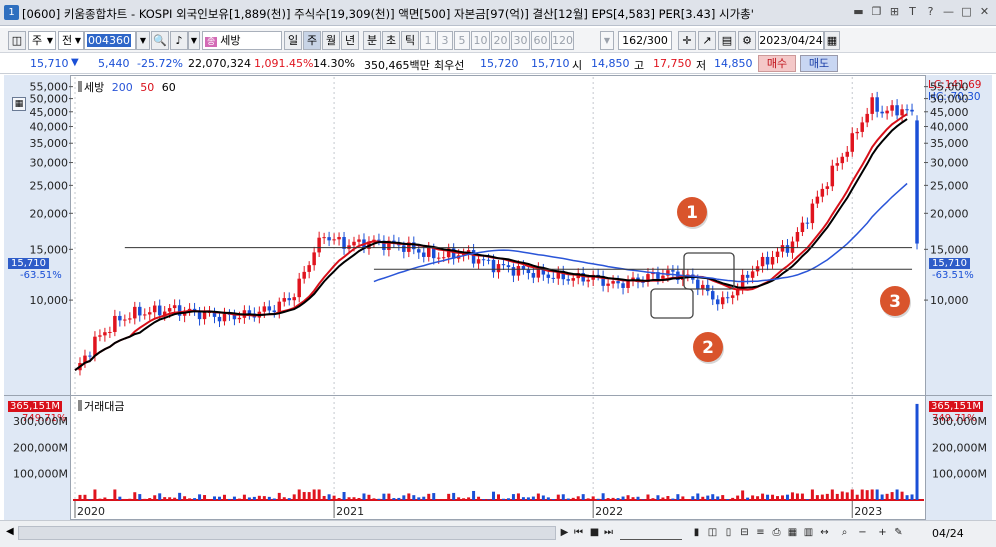 Image resolution: width=996 pixels, height=547 pixels. What do you see at coordinates (949, 300) in the screenshot?
I see `price-tick-right: 10,000` at bounding box center [949, 300].